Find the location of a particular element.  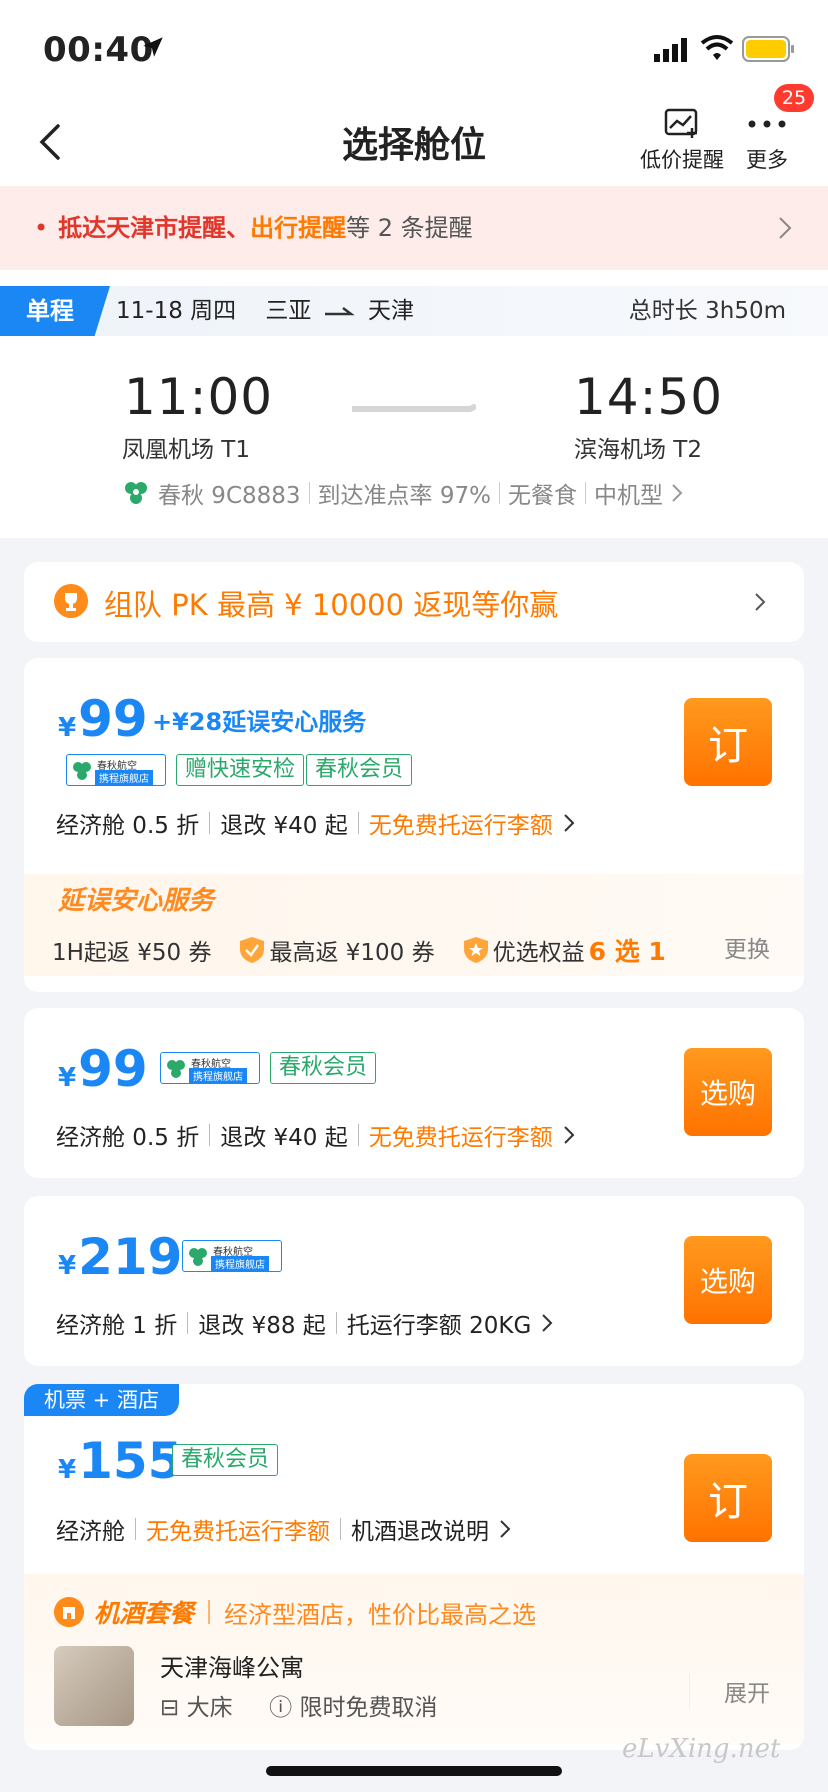

trip-type-badge: 单程 is located at coordinates (55, 311).